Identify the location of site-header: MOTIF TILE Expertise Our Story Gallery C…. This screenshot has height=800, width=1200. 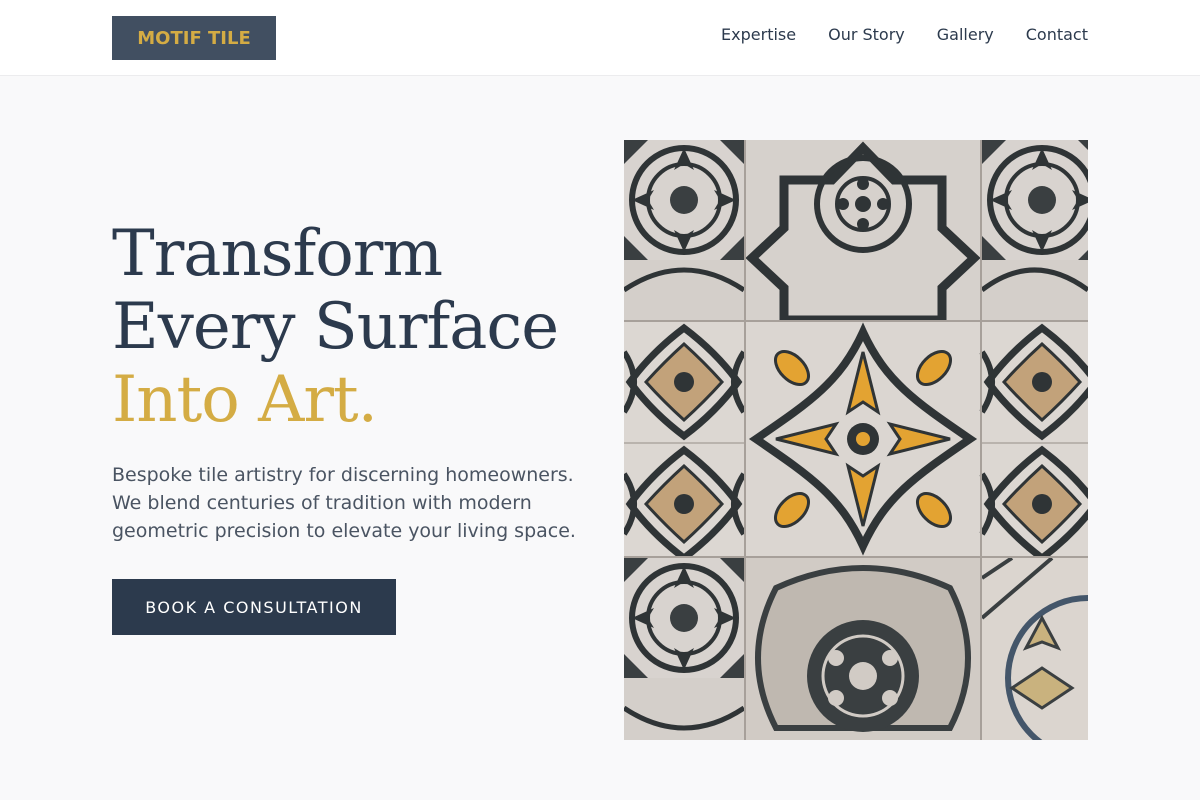
(600, 38).